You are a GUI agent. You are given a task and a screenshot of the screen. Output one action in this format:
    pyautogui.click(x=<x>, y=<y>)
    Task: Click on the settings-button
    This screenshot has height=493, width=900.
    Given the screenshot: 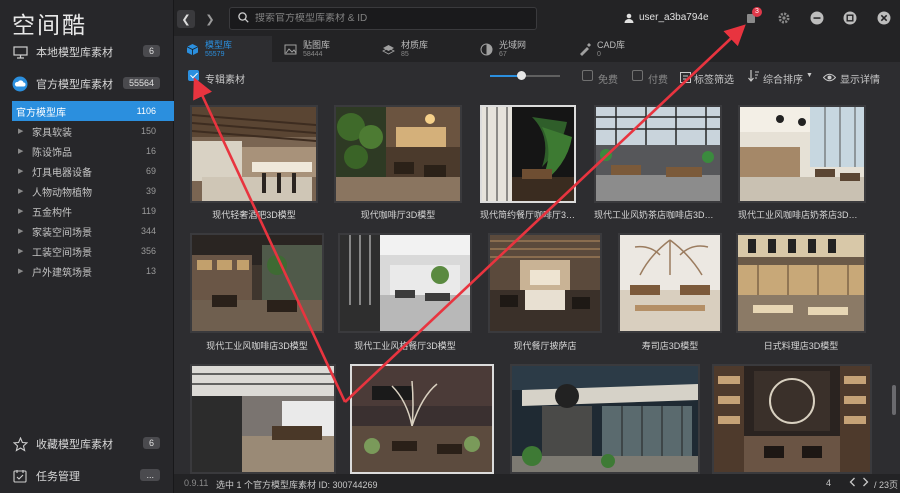 What is the action you would take?
    pyautogui.click(x=784, y=18)
    